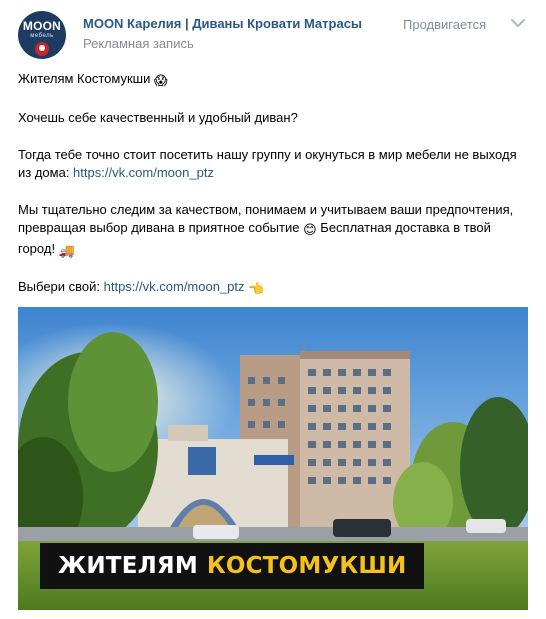 The image size is (546, 619). I want to click on text-heading: Жителям Костомукши, so click(84, 78).